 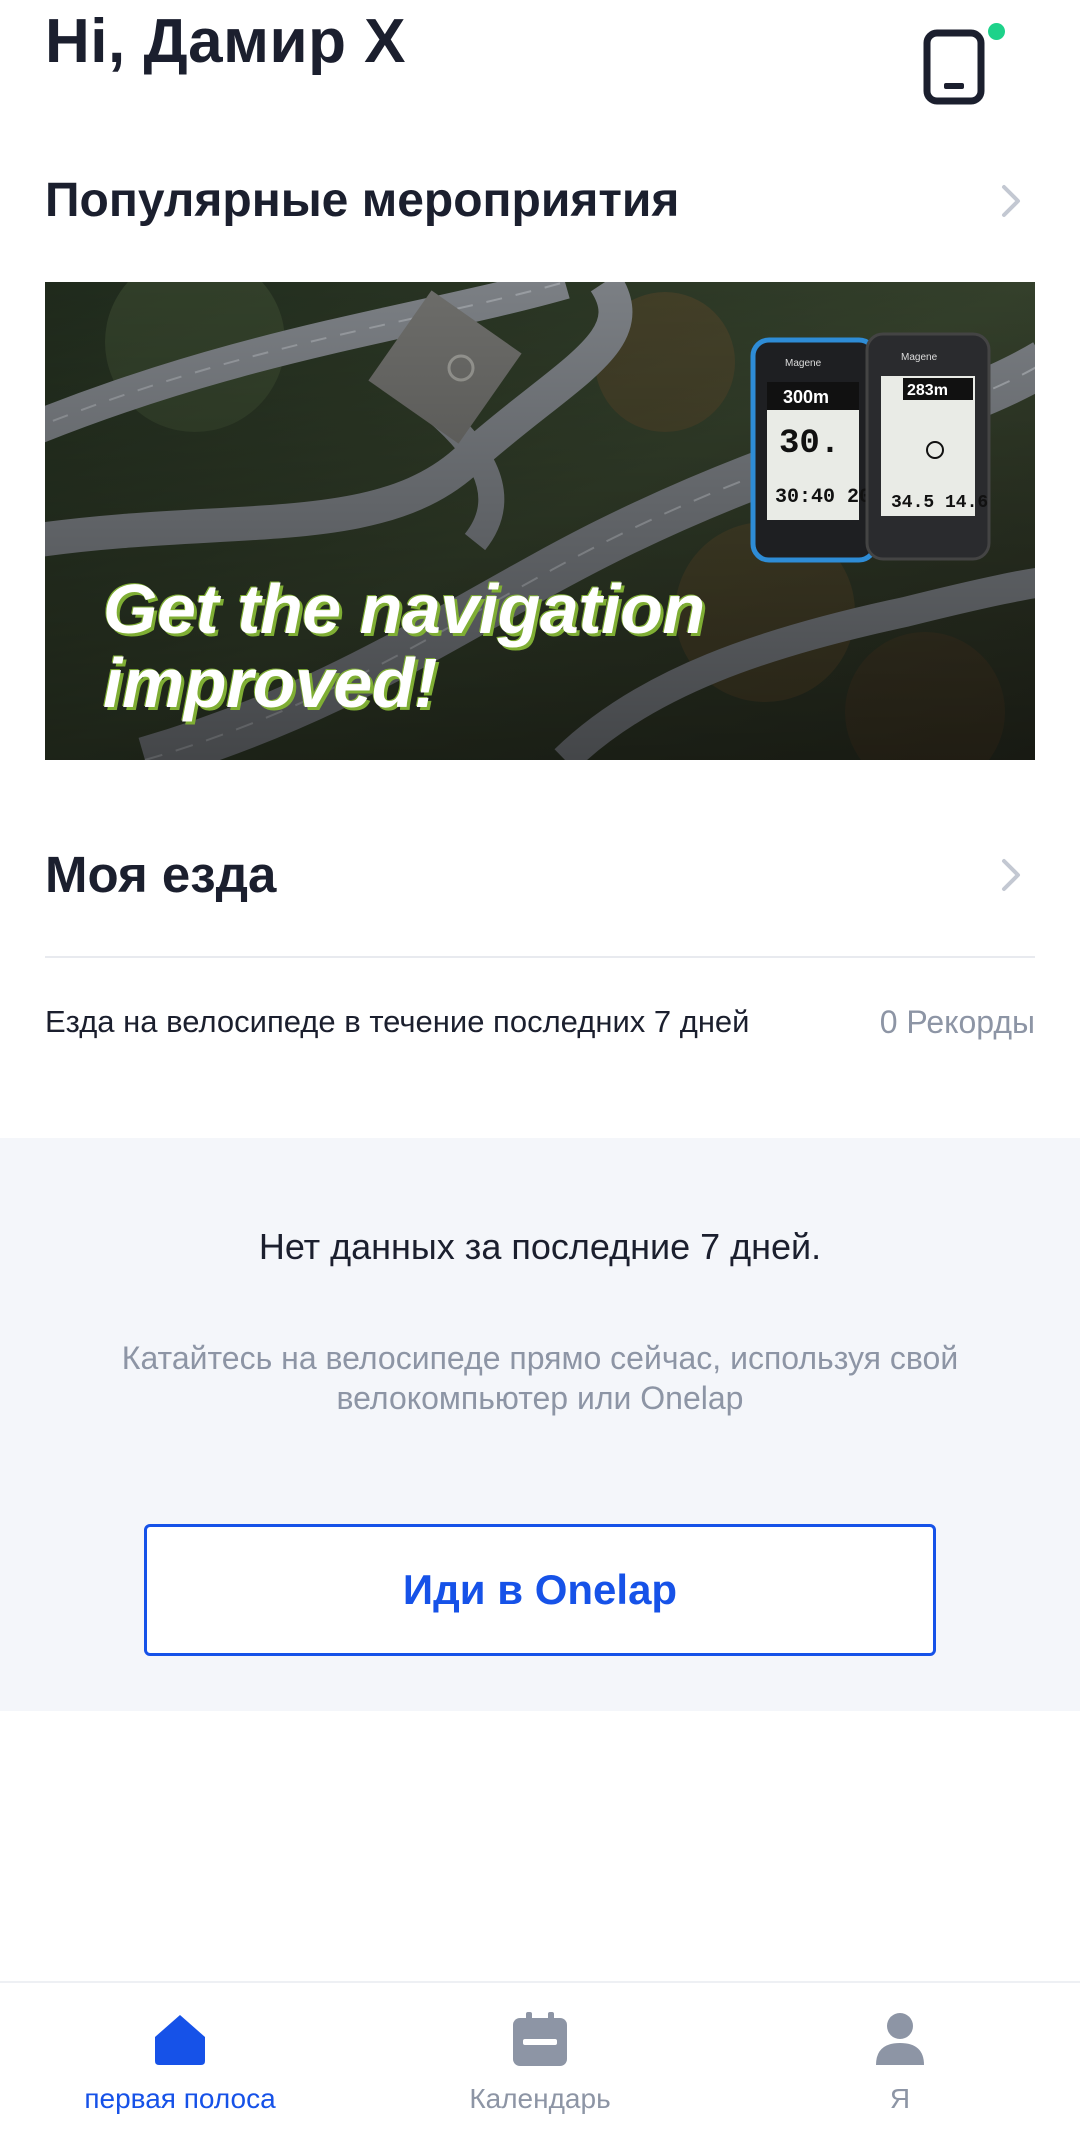 I want to click on tab-home: первая полоса, so click(x=180, y=2057).